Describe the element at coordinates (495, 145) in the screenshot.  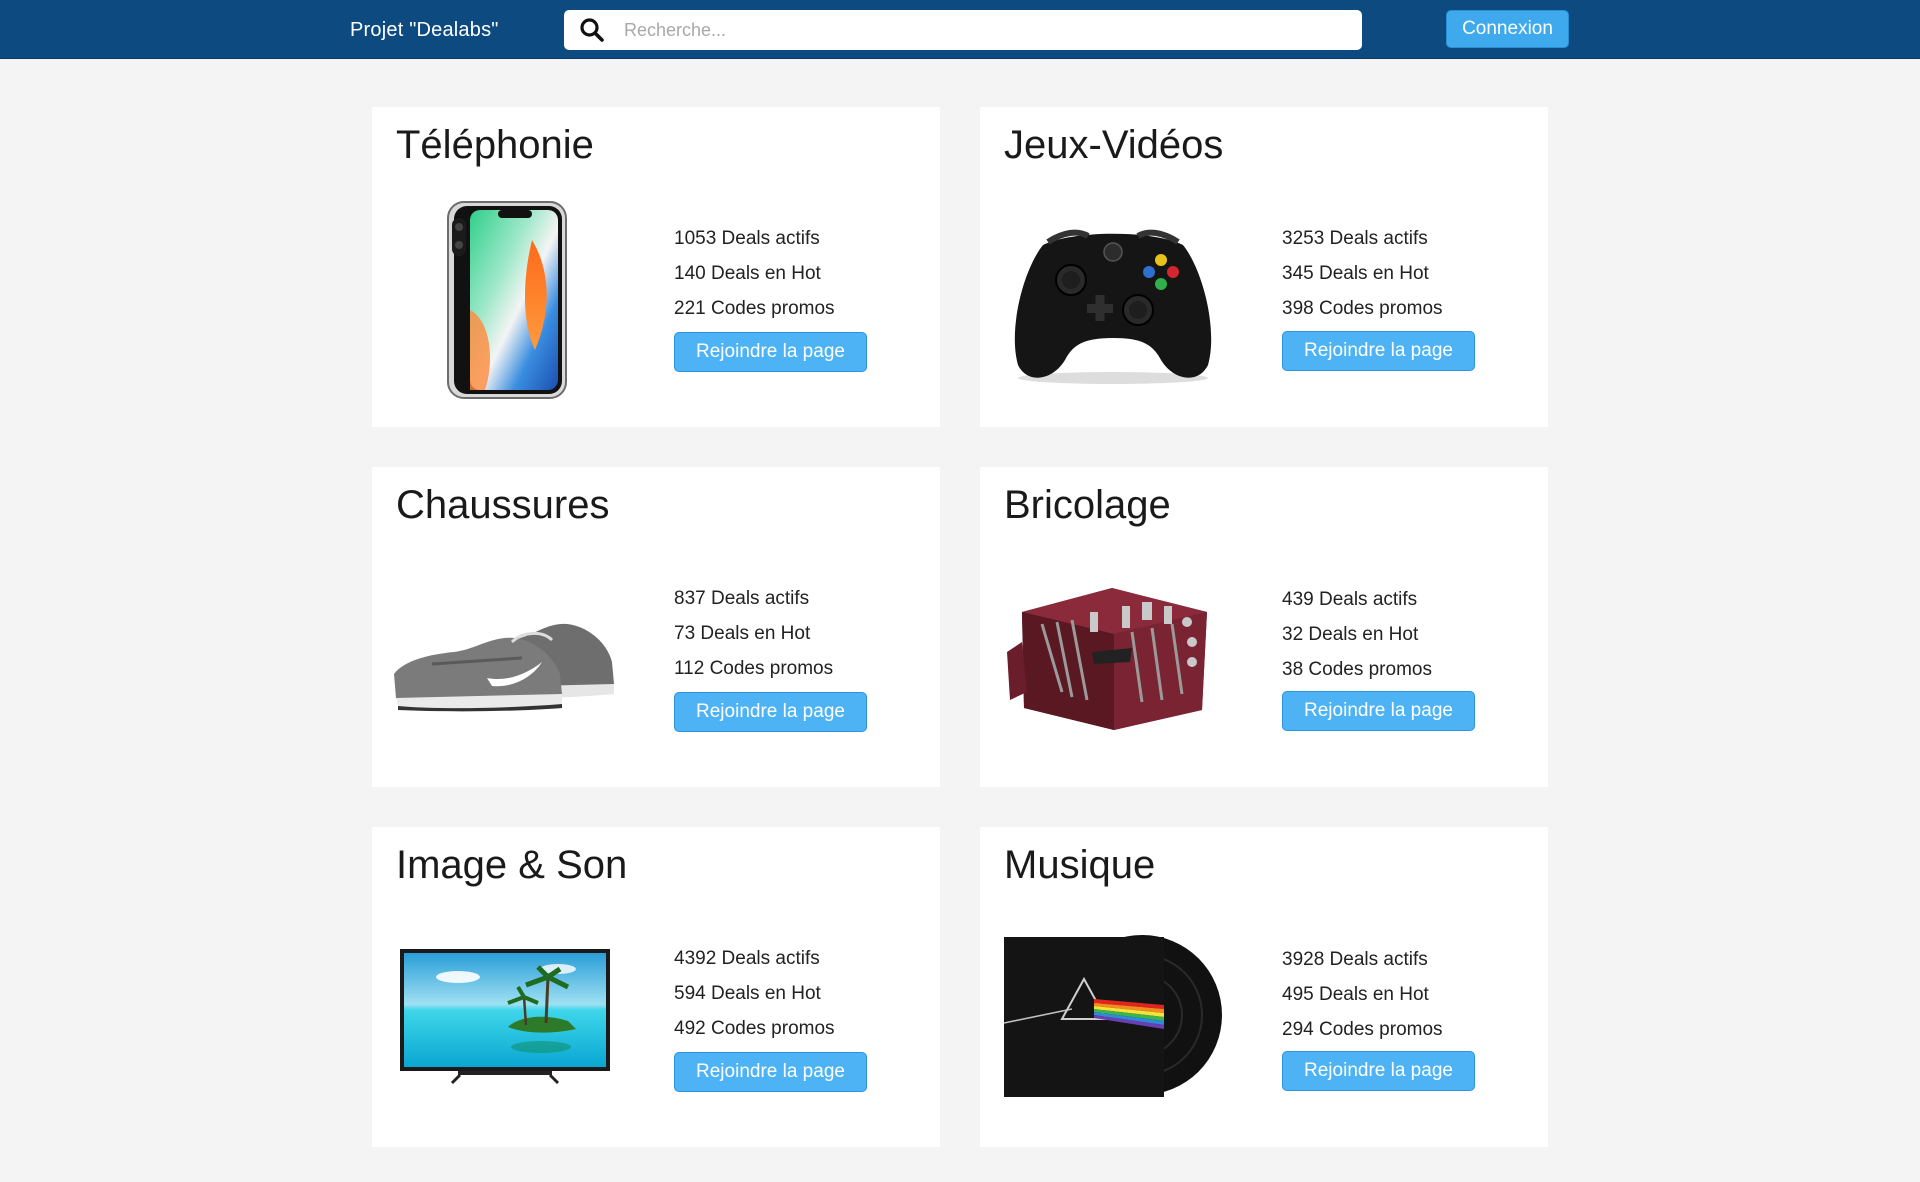
I see `category-title: Téléphonie` at that location.